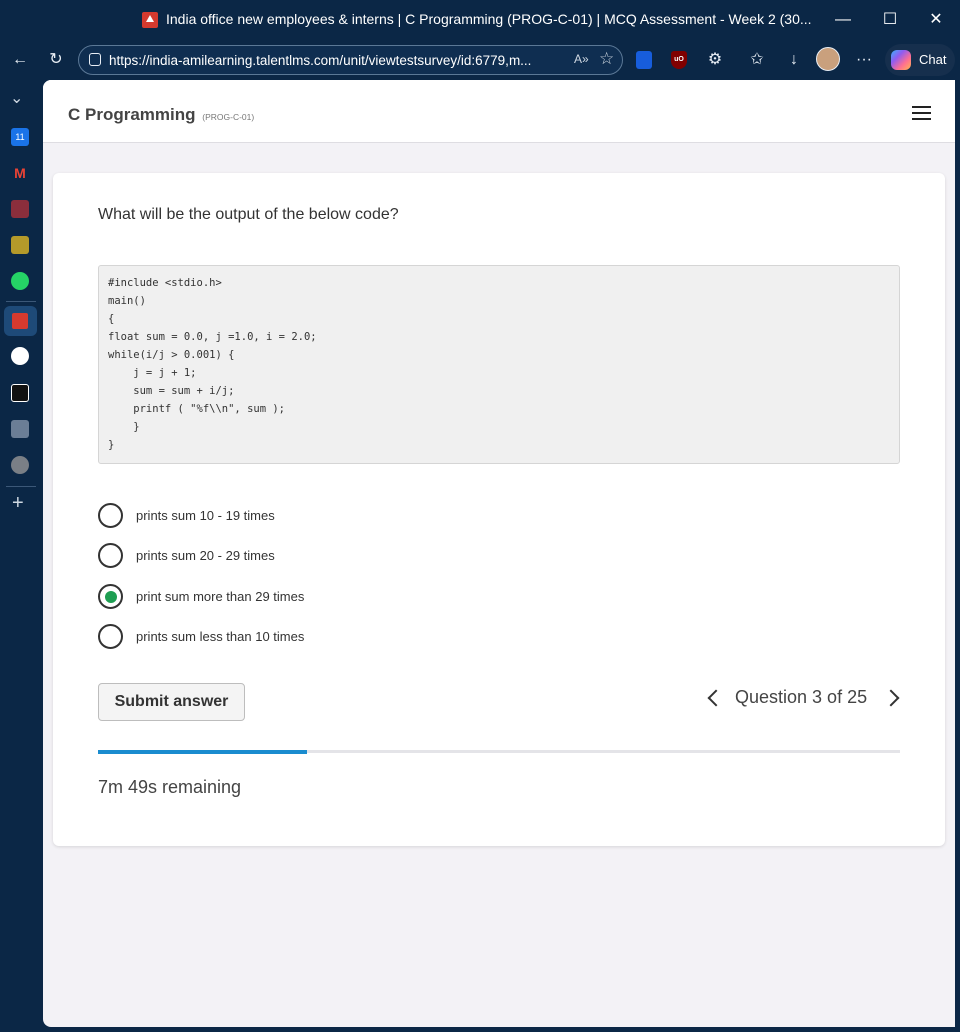 This screenshot has height=1032, width=960. I want to click on next-question-icon, so click(893, 697).